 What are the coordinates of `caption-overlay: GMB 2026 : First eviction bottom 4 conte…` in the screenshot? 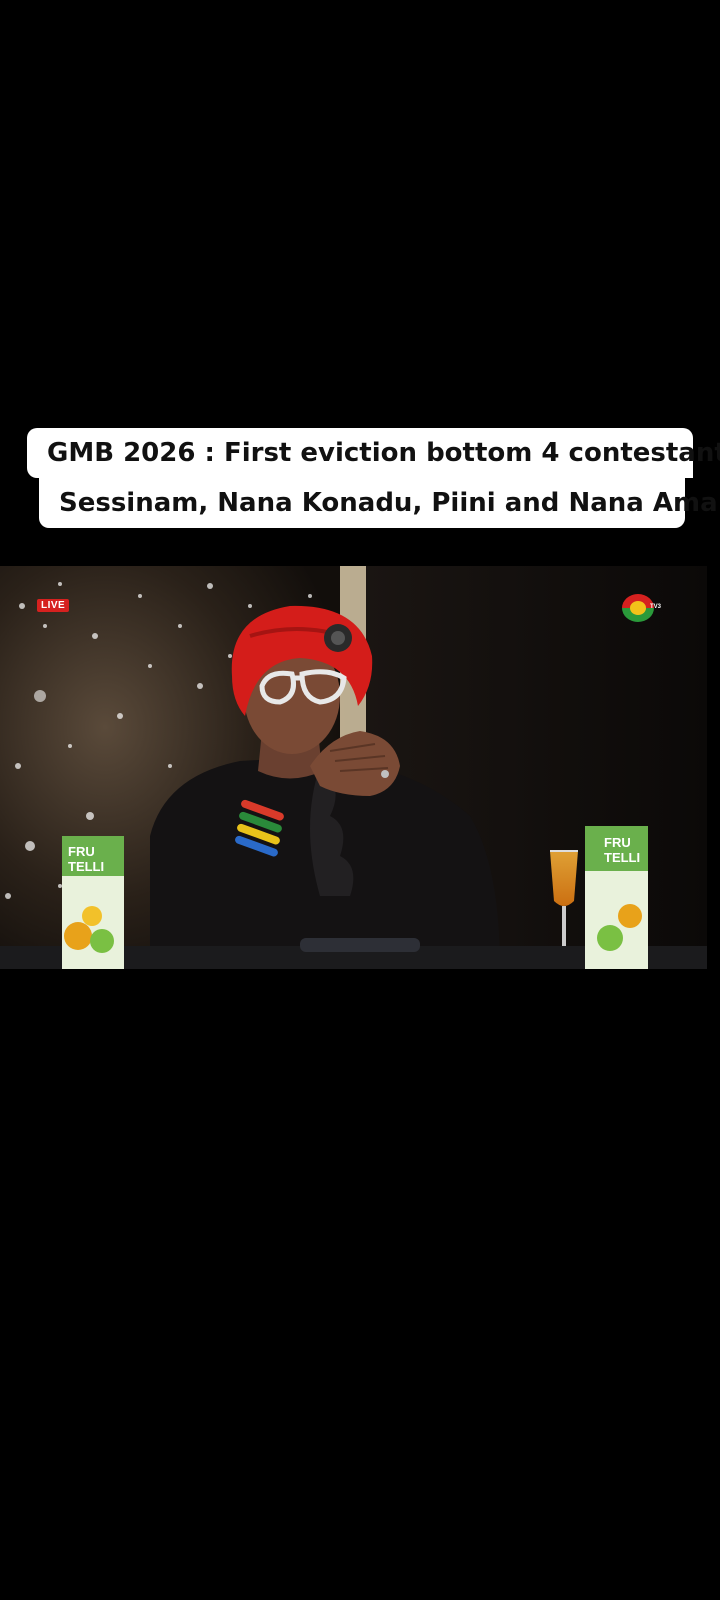 It's located at (360, 478).